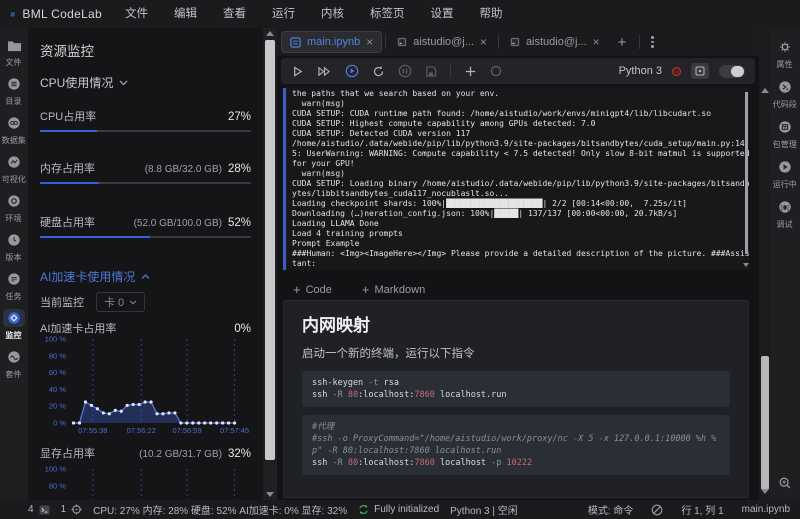  I want to click on card-select-dropdown: 卡 0, so click(121, 302).